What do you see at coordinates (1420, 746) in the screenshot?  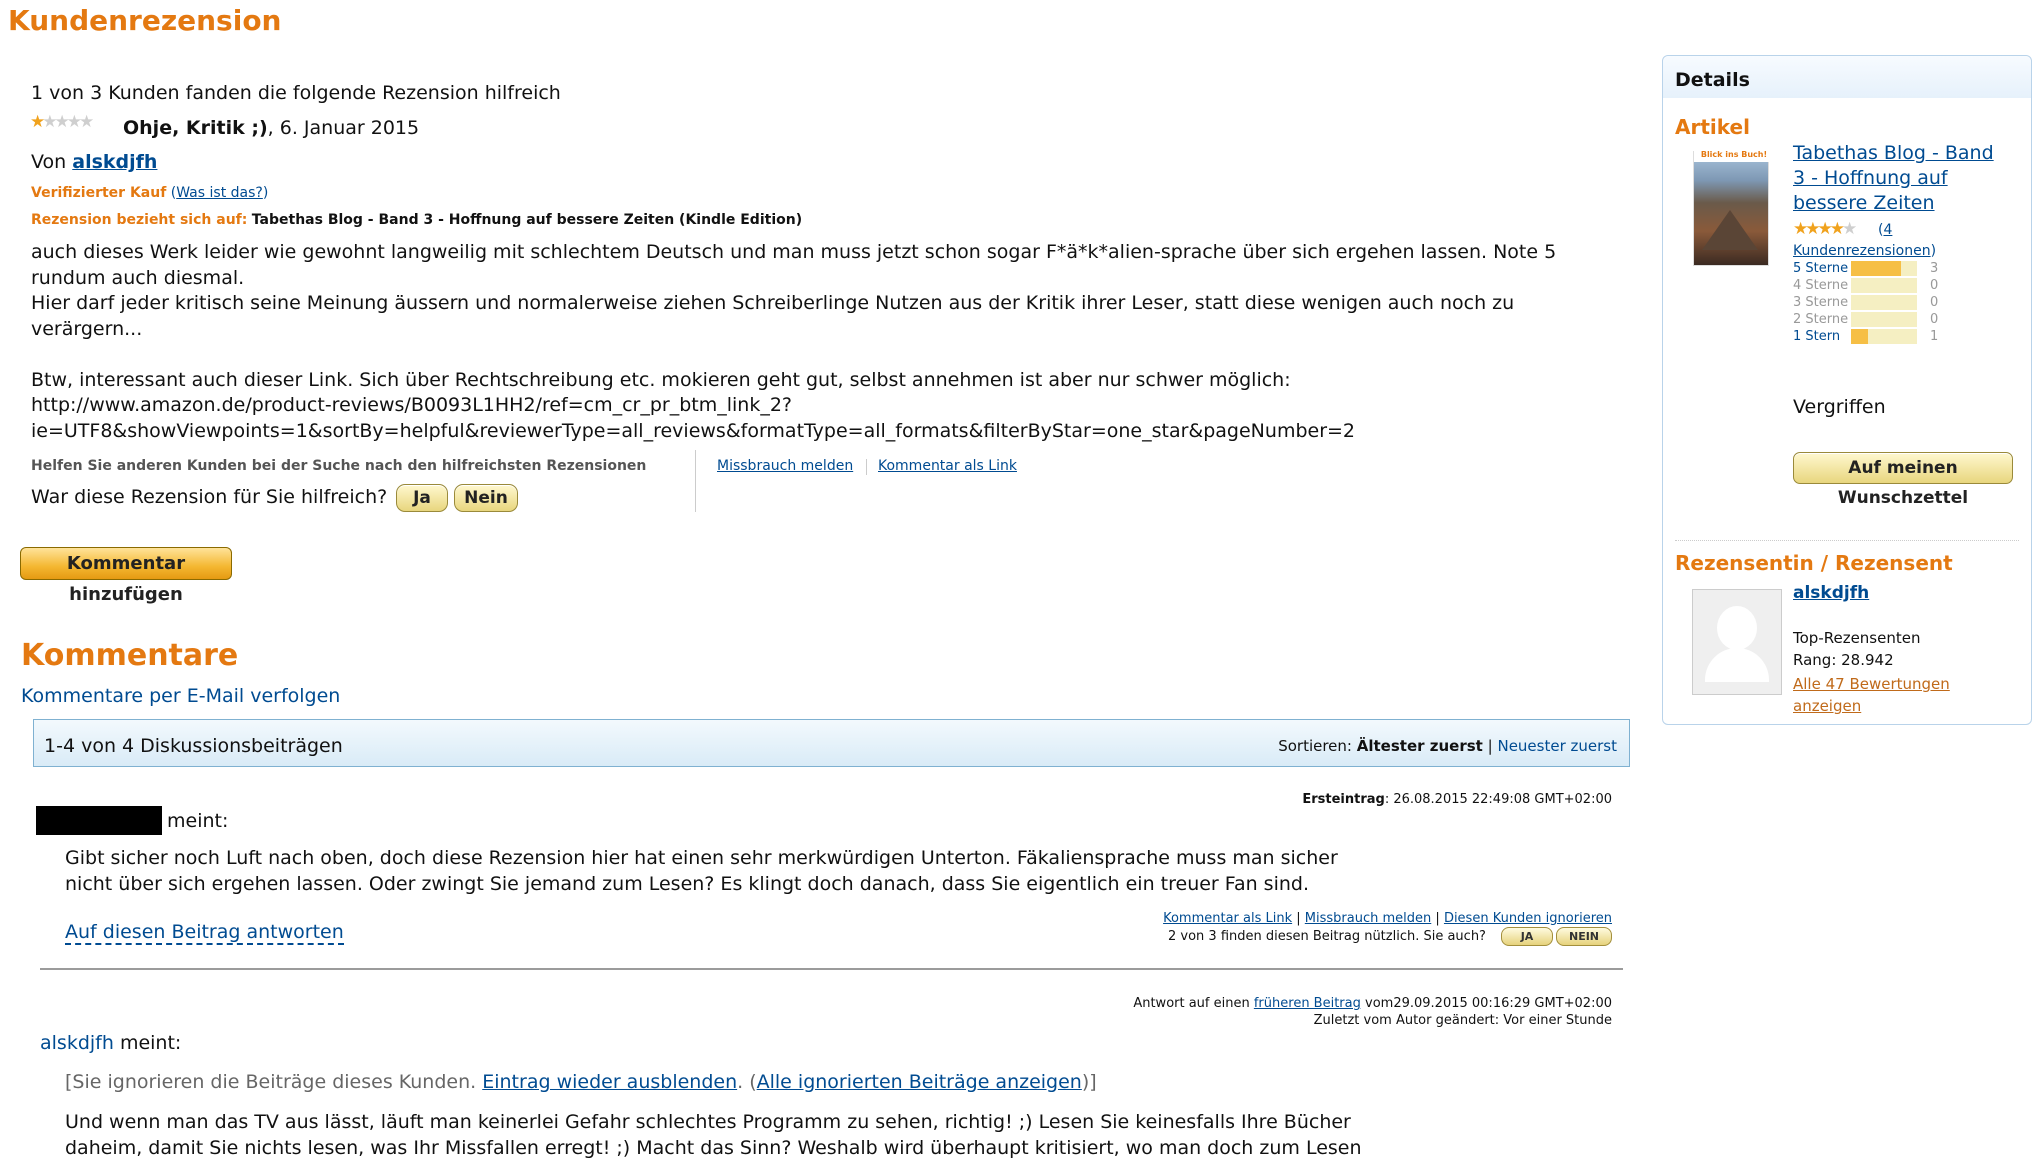 I see `sort-oldest: Ältester zuerst` at bounding box center [1420, 746].